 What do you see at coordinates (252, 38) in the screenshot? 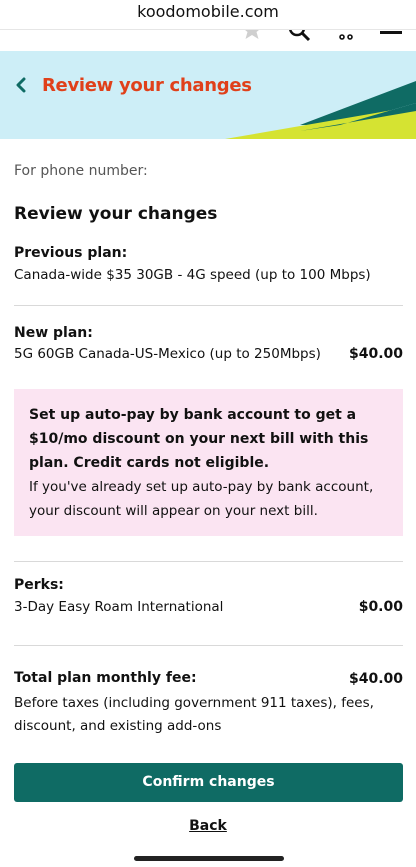
I see `star-icon` at bounding box center [252, 38].